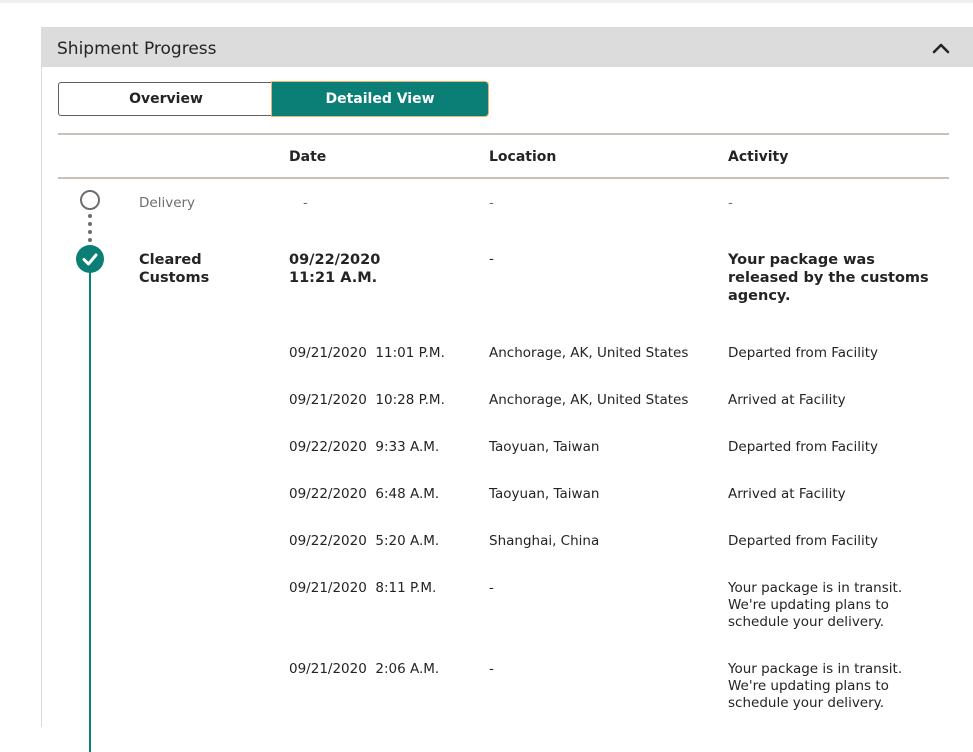 The image size is (973, 752). Describe the element at coordinates (364, 541) in the screenshot. I see `event-date: 09/22/2020 5:20 A.M.` at that location.